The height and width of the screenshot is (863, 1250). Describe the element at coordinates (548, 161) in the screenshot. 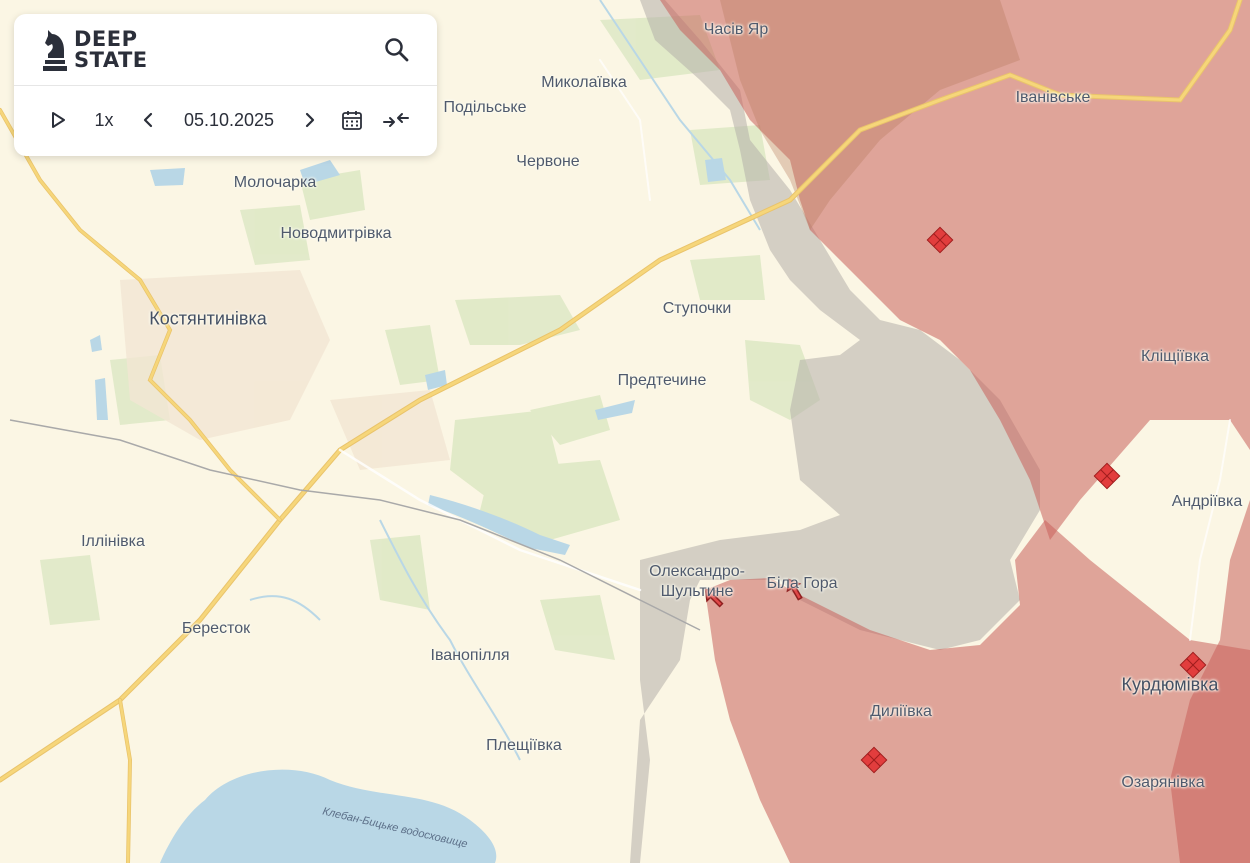

I see `place-label: Червоне` at that location.